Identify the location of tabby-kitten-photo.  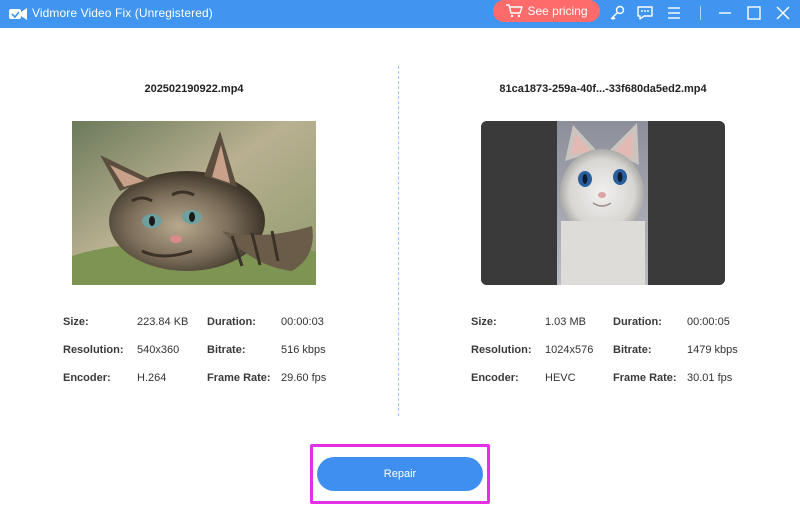
(194, 203).